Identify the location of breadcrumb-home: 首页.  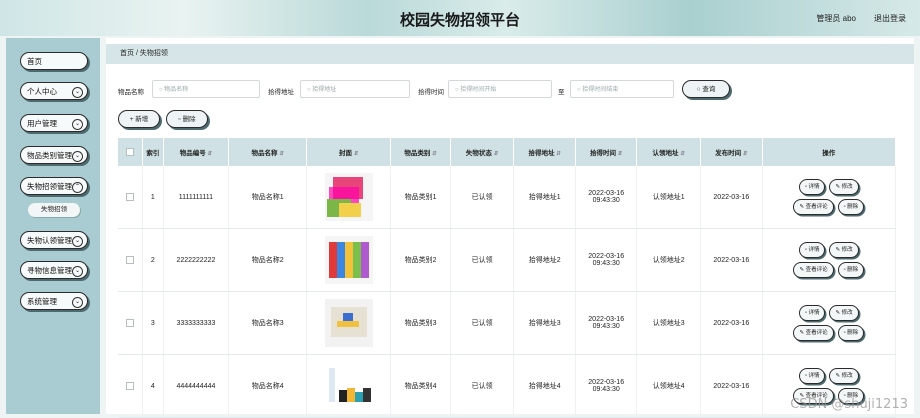
(127, 53).